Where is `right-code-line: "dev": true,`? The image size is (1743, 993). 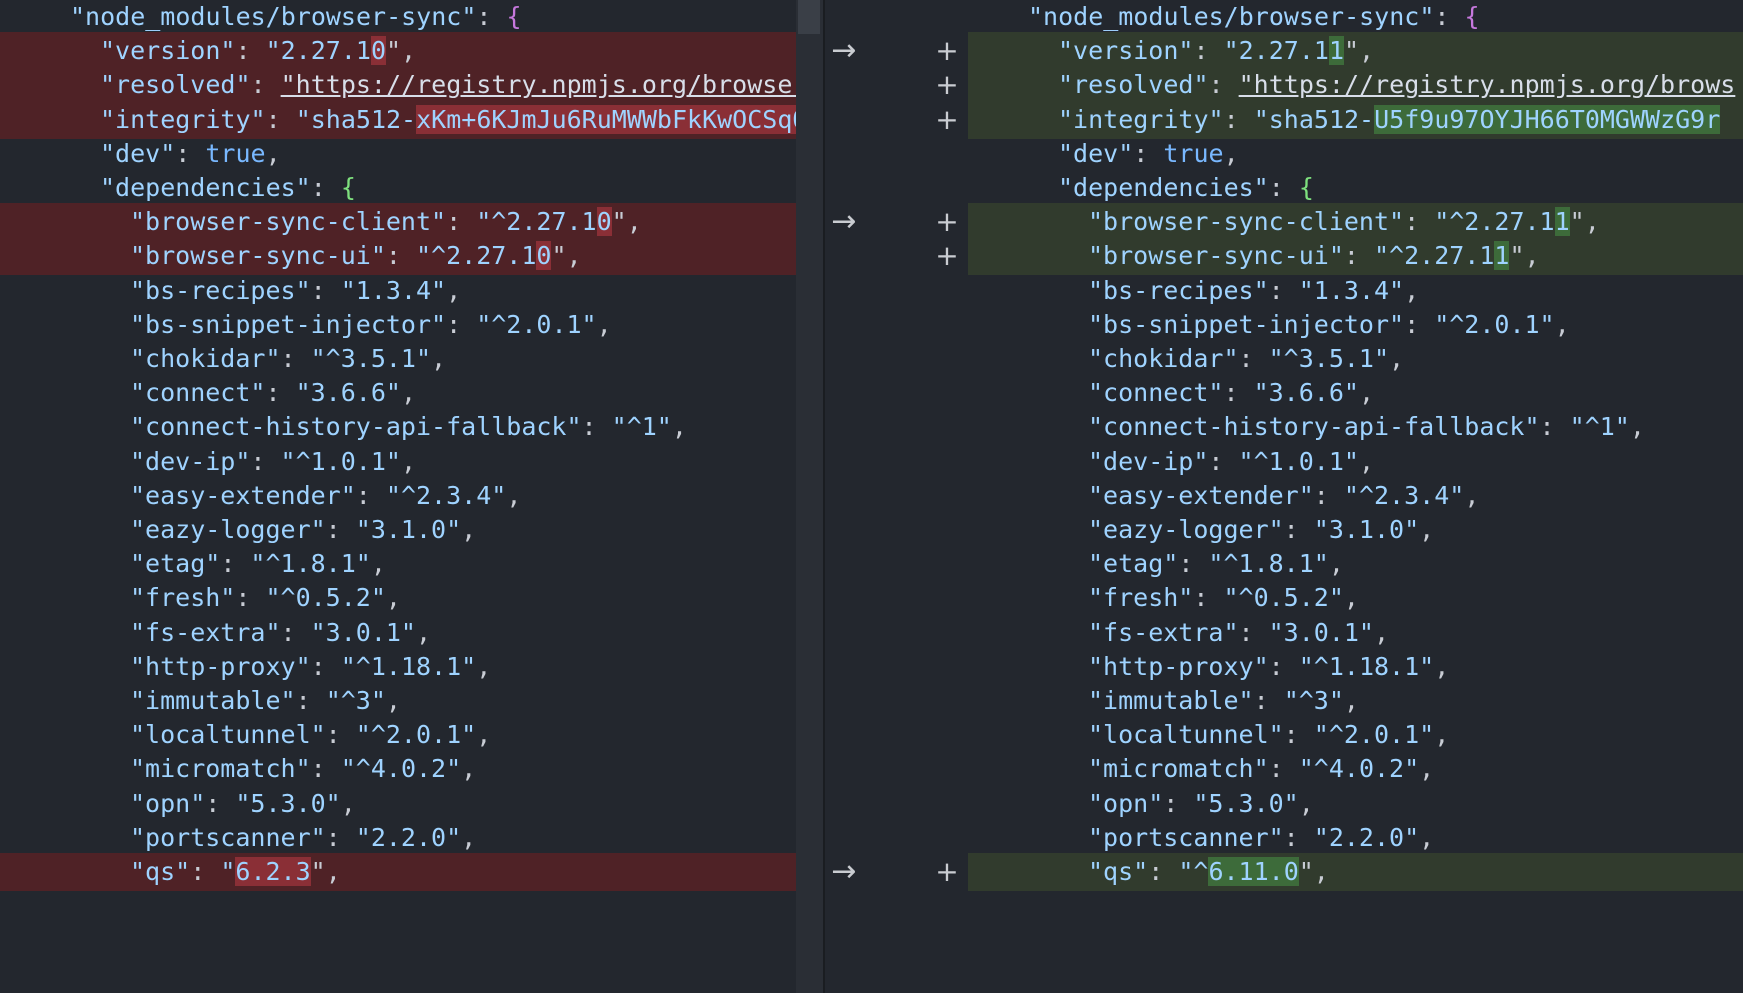
right-code-line: "dev": true, is located at coordinates (1355, 154).